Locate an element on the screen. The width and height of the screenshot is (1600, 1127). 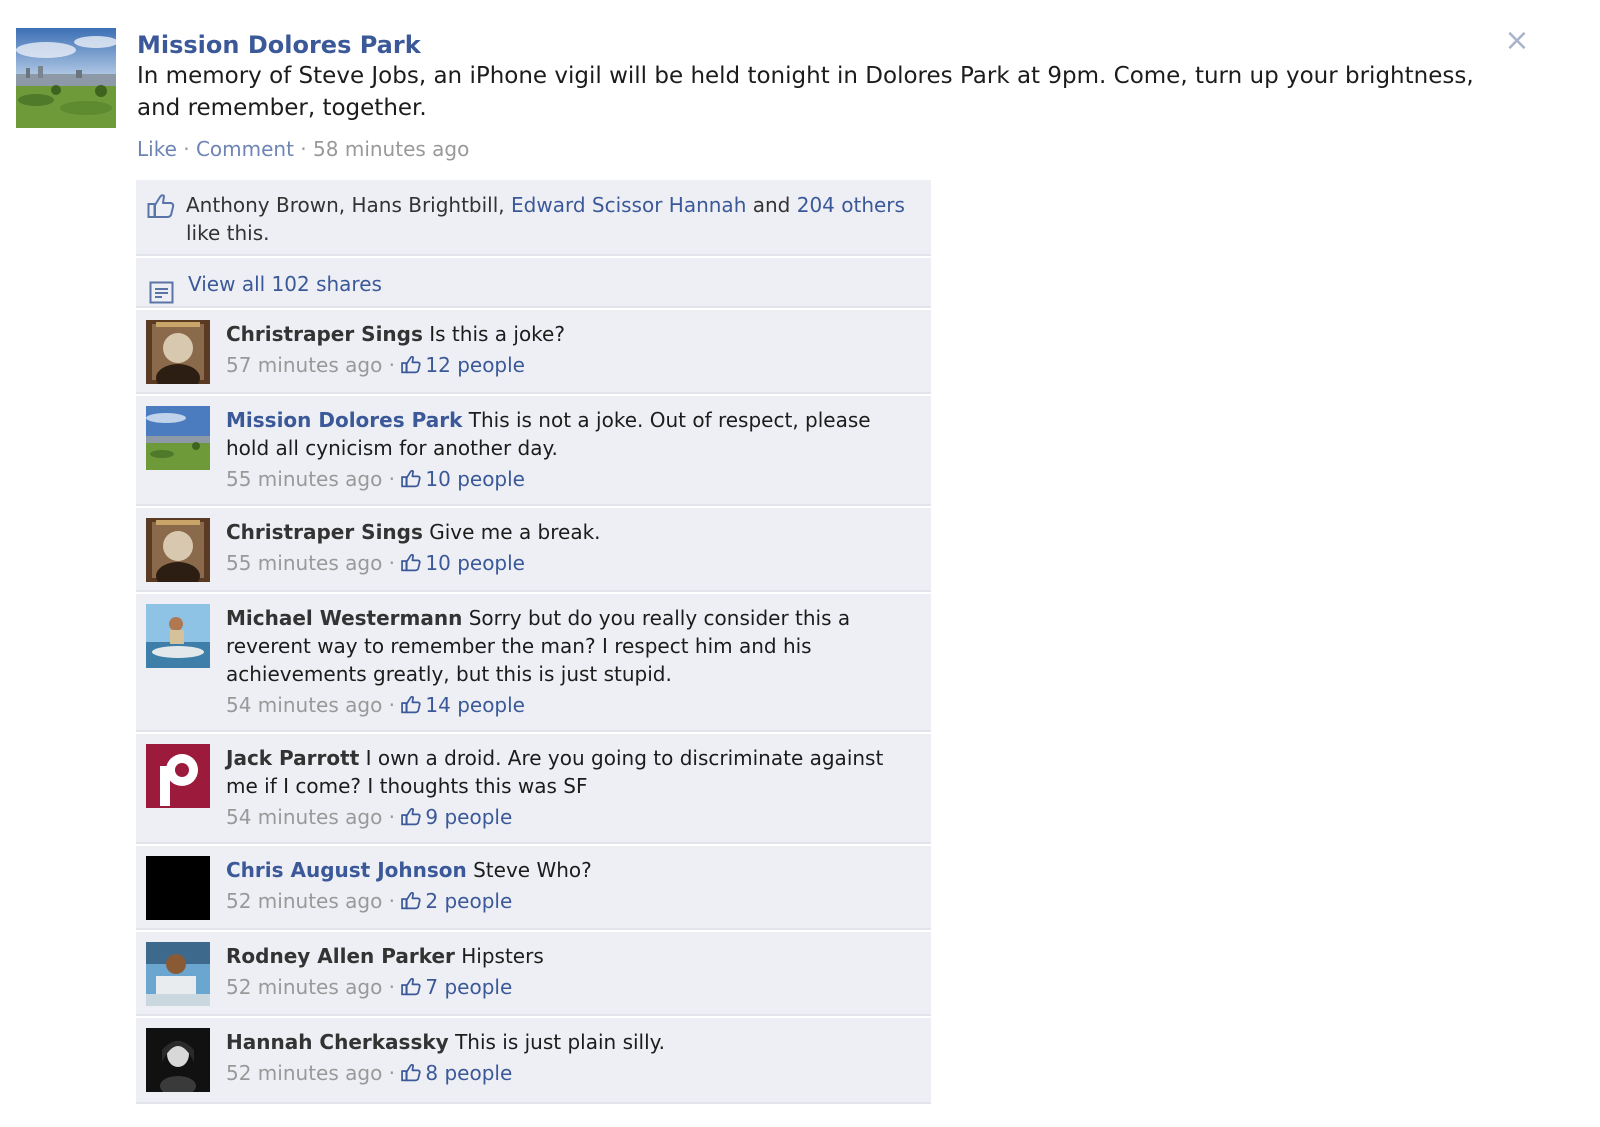
liker-link: Edward Scissor Hannah is located at coordinates (628, 205).